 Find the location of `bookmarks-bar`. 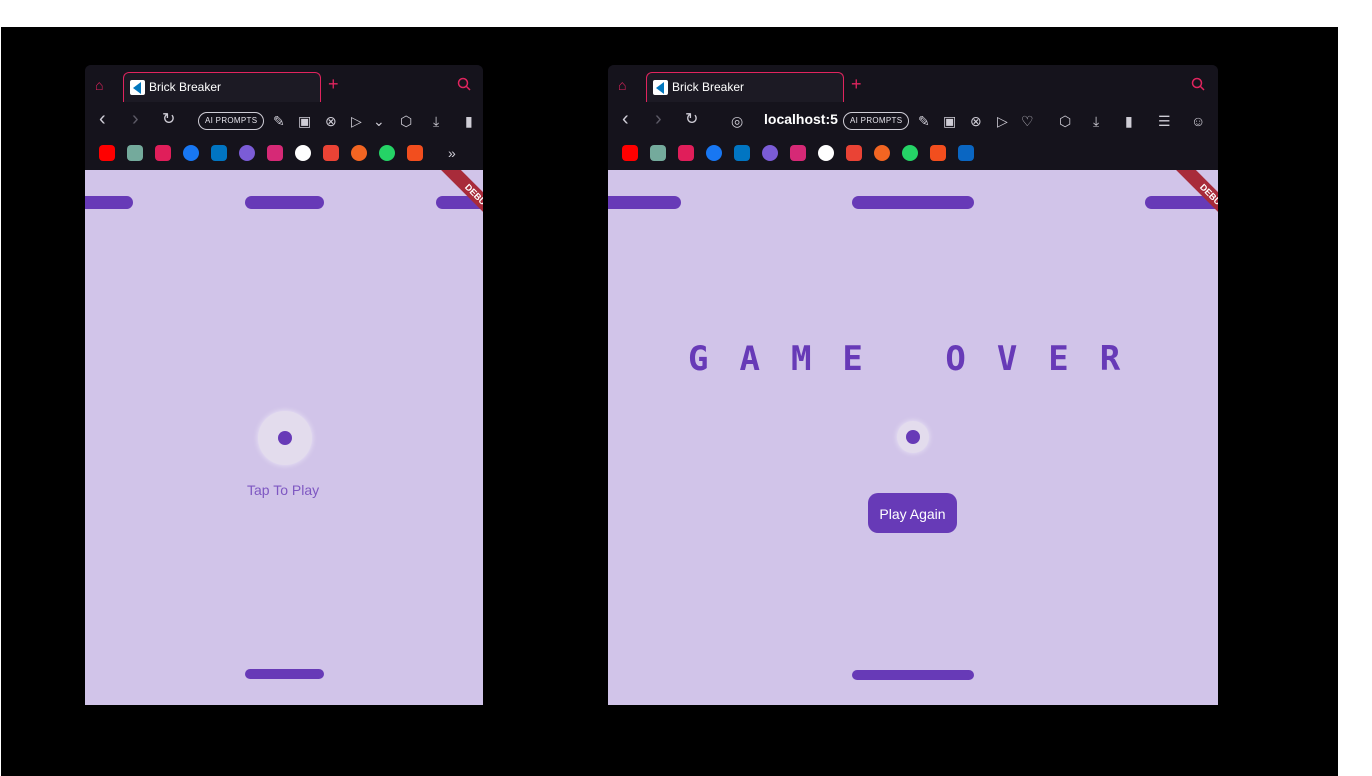

bookmarks-bar is located at coordinates (913, 153).